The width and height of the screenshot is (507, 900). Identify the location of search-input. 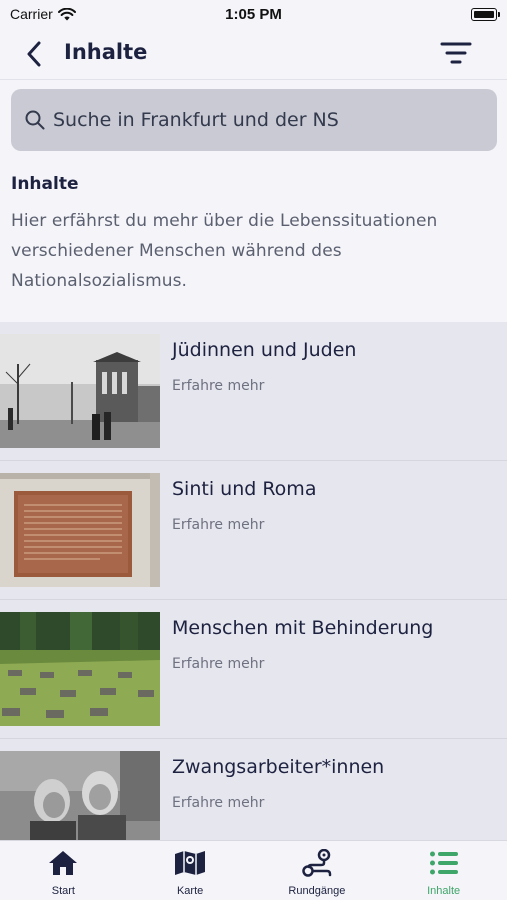
(263, 120).